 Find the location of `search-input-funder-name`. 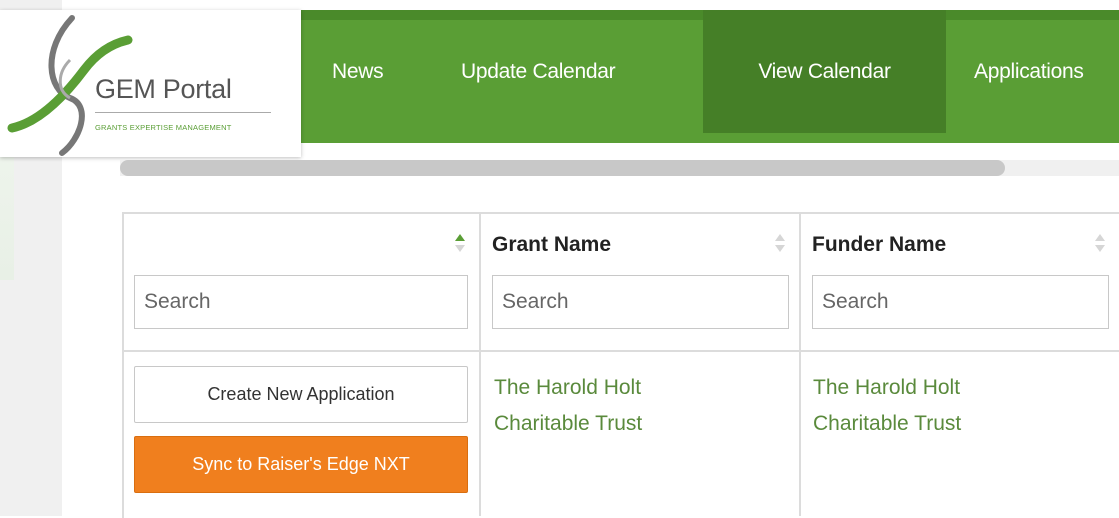

search-input-funder-name is located at coordinates (960, 302).